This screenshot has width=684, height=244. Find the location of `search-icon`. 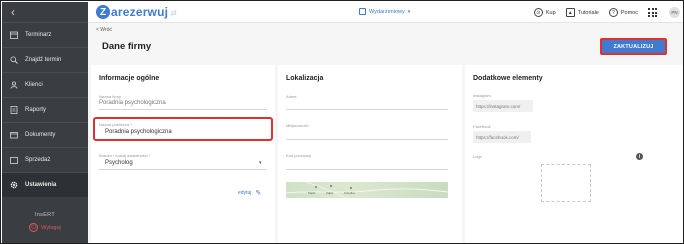

search-icon is located at coordinates (13, 60).